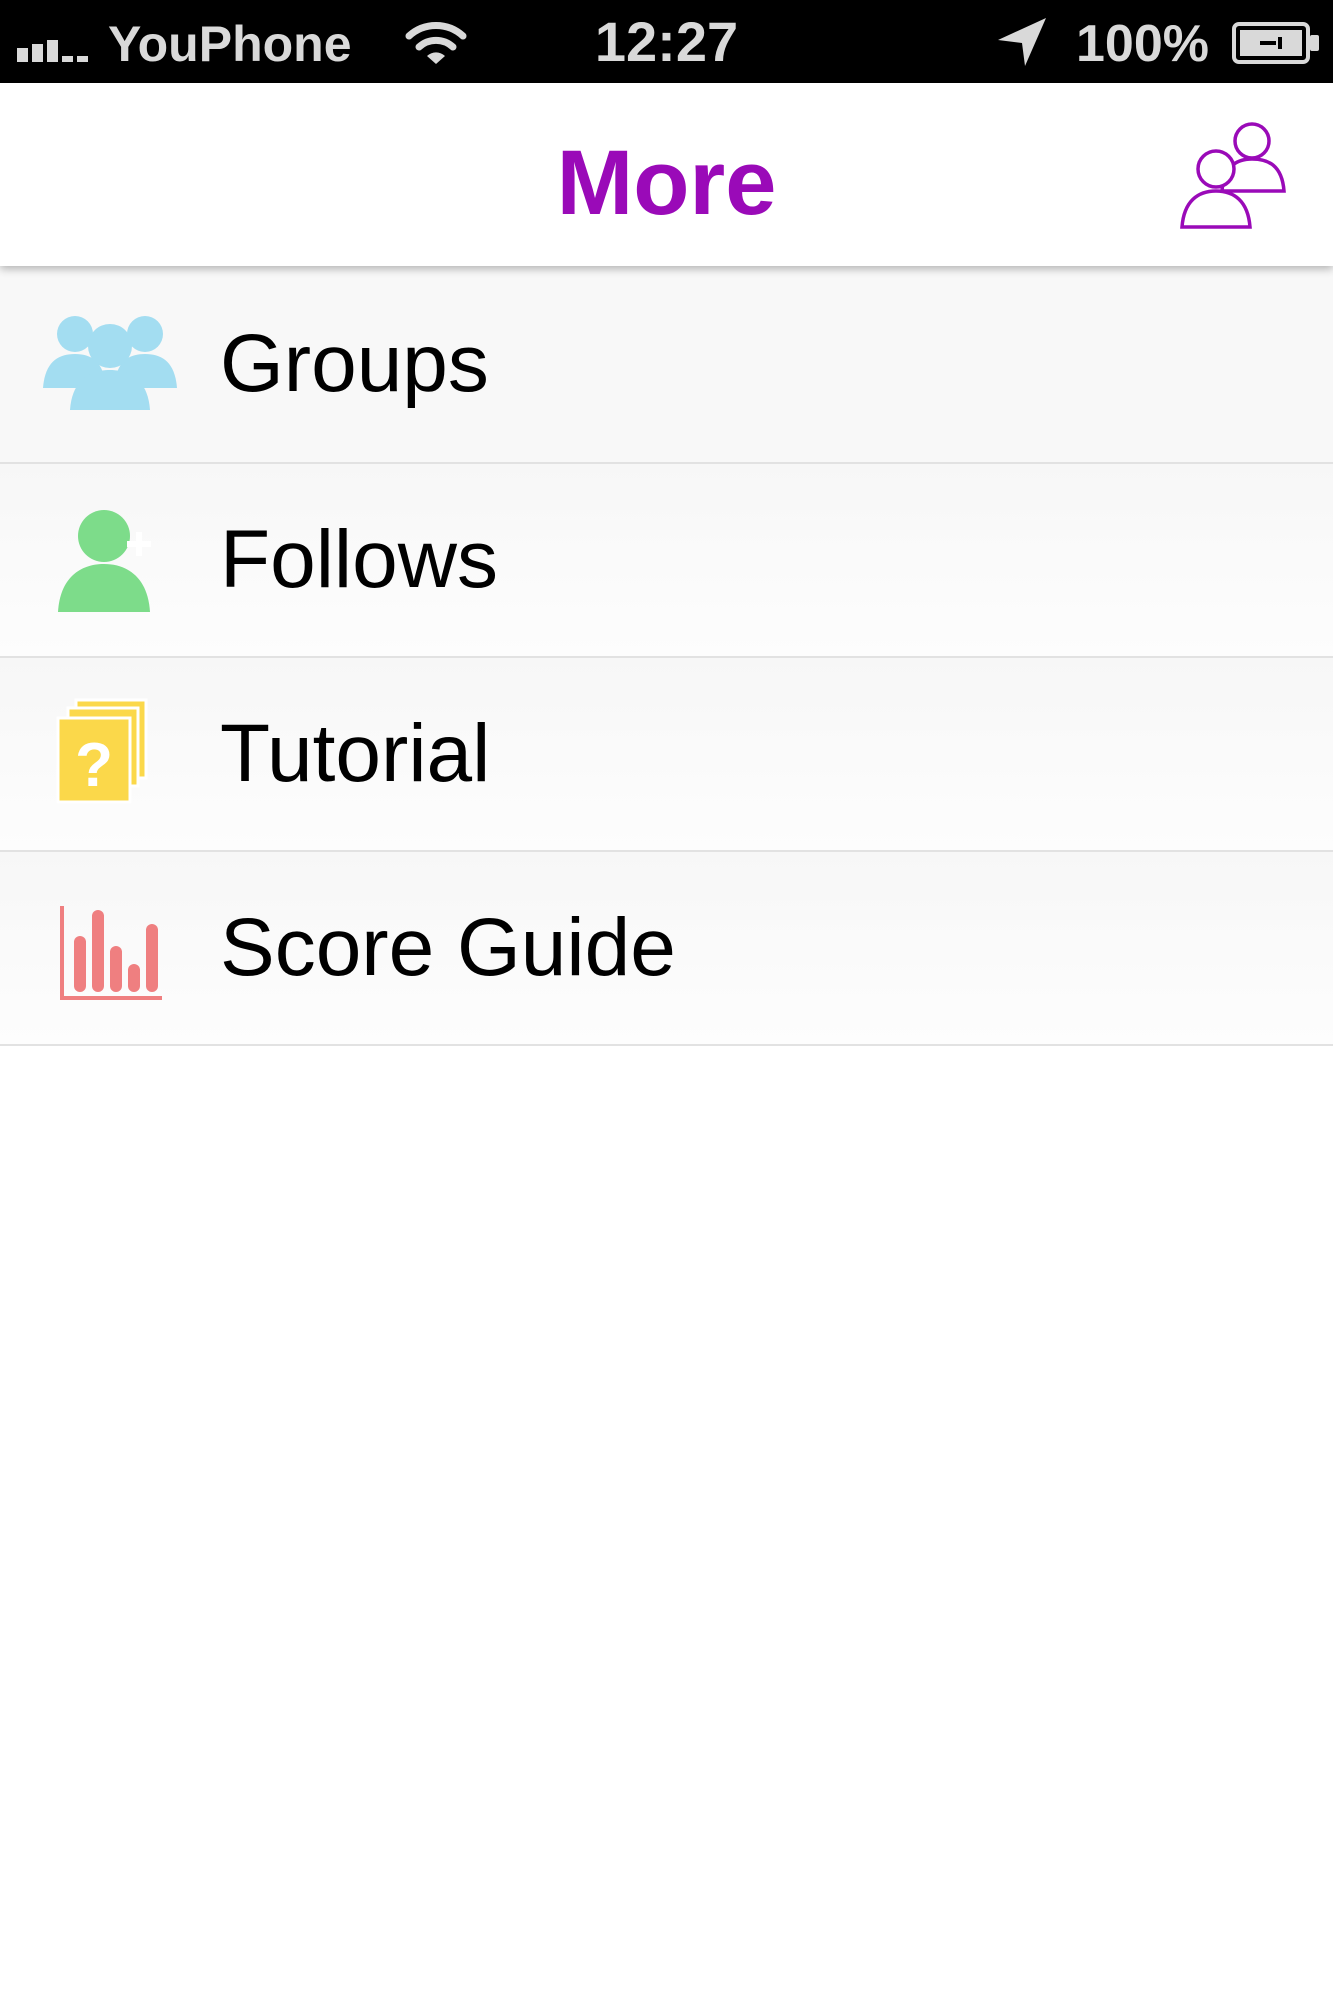 The image size is (1333, 2000). What do you see at coordinates (448, 947) in the screenshot?
I see `menu-item-label: Score Guide` at bounding box center [448, 947].